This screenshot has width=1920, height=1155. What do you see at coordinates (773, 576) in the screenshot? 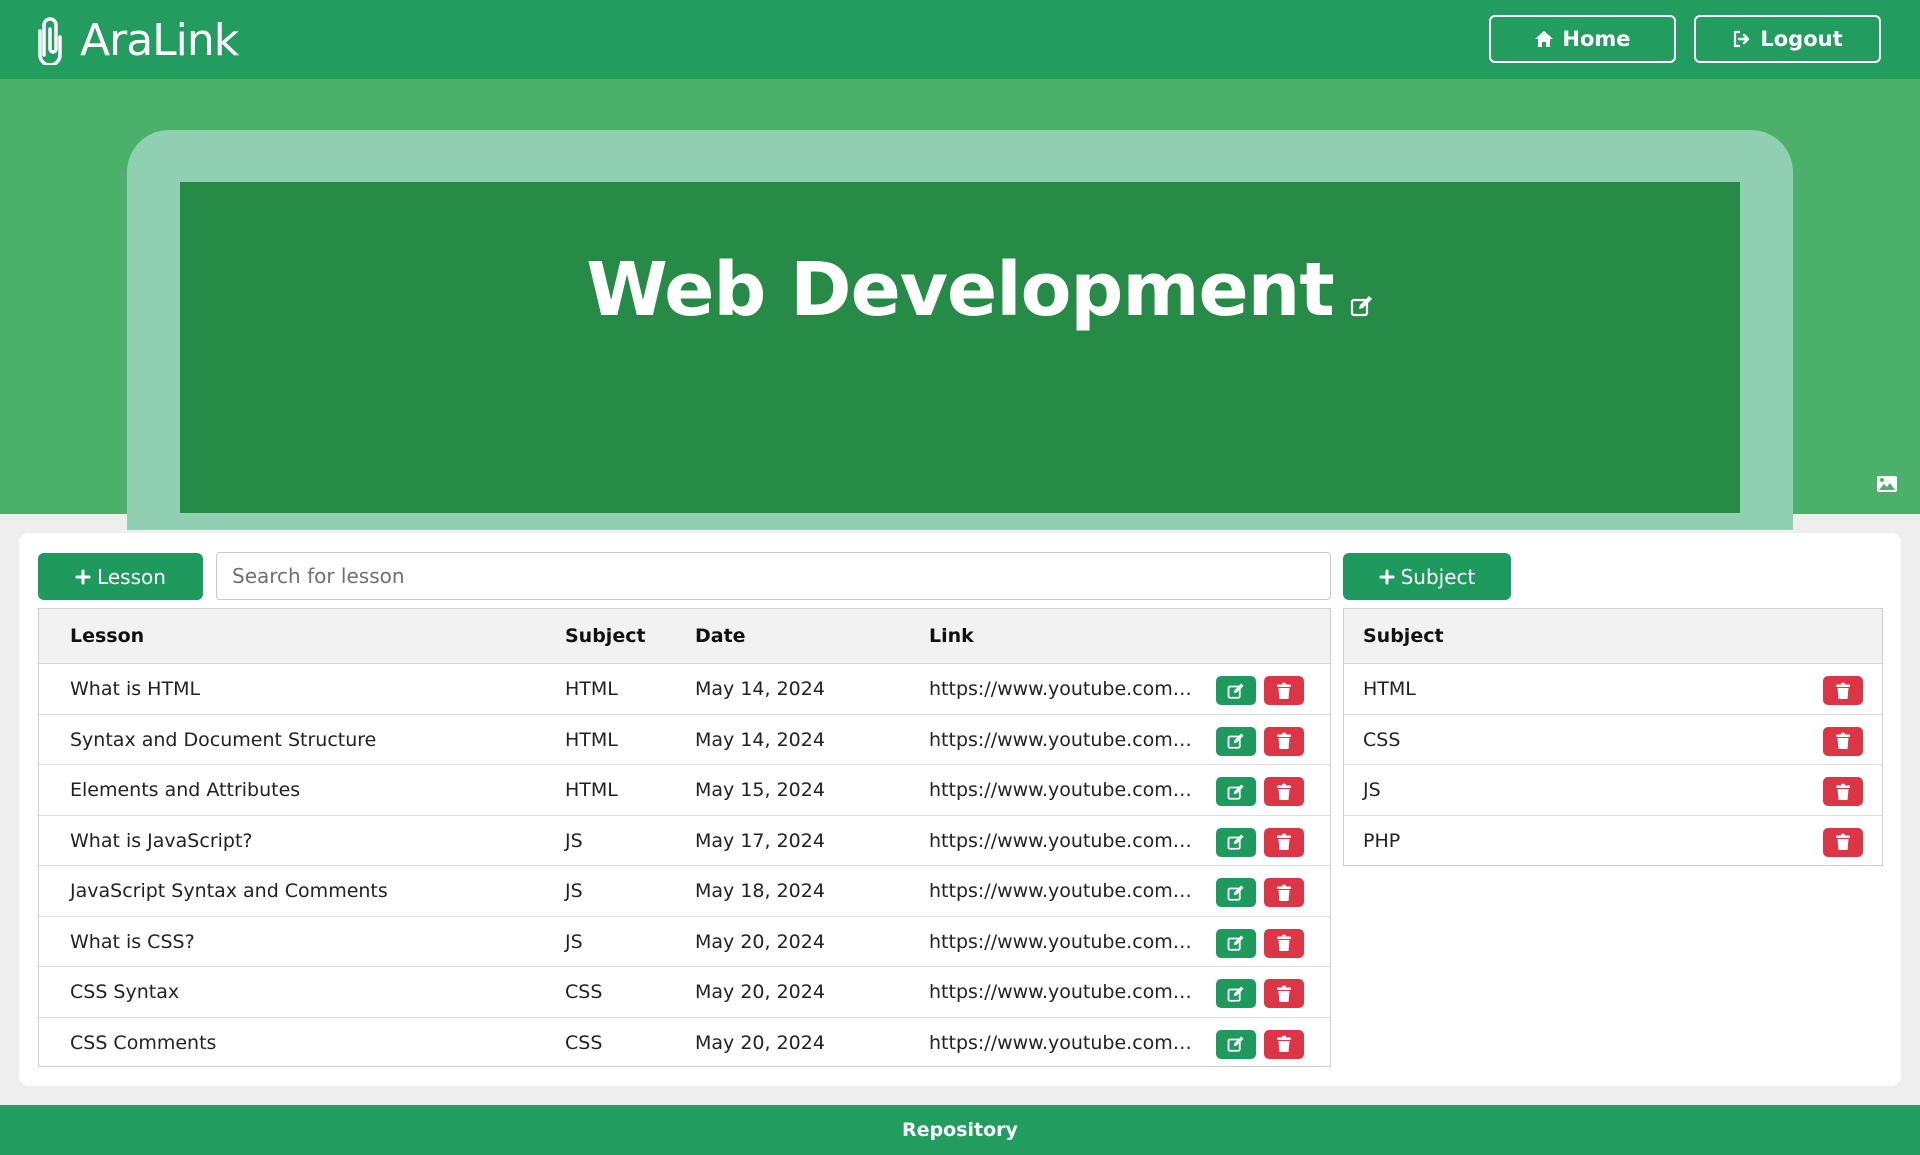
I see `lesson-search-input` at bounding box center [773, 576].